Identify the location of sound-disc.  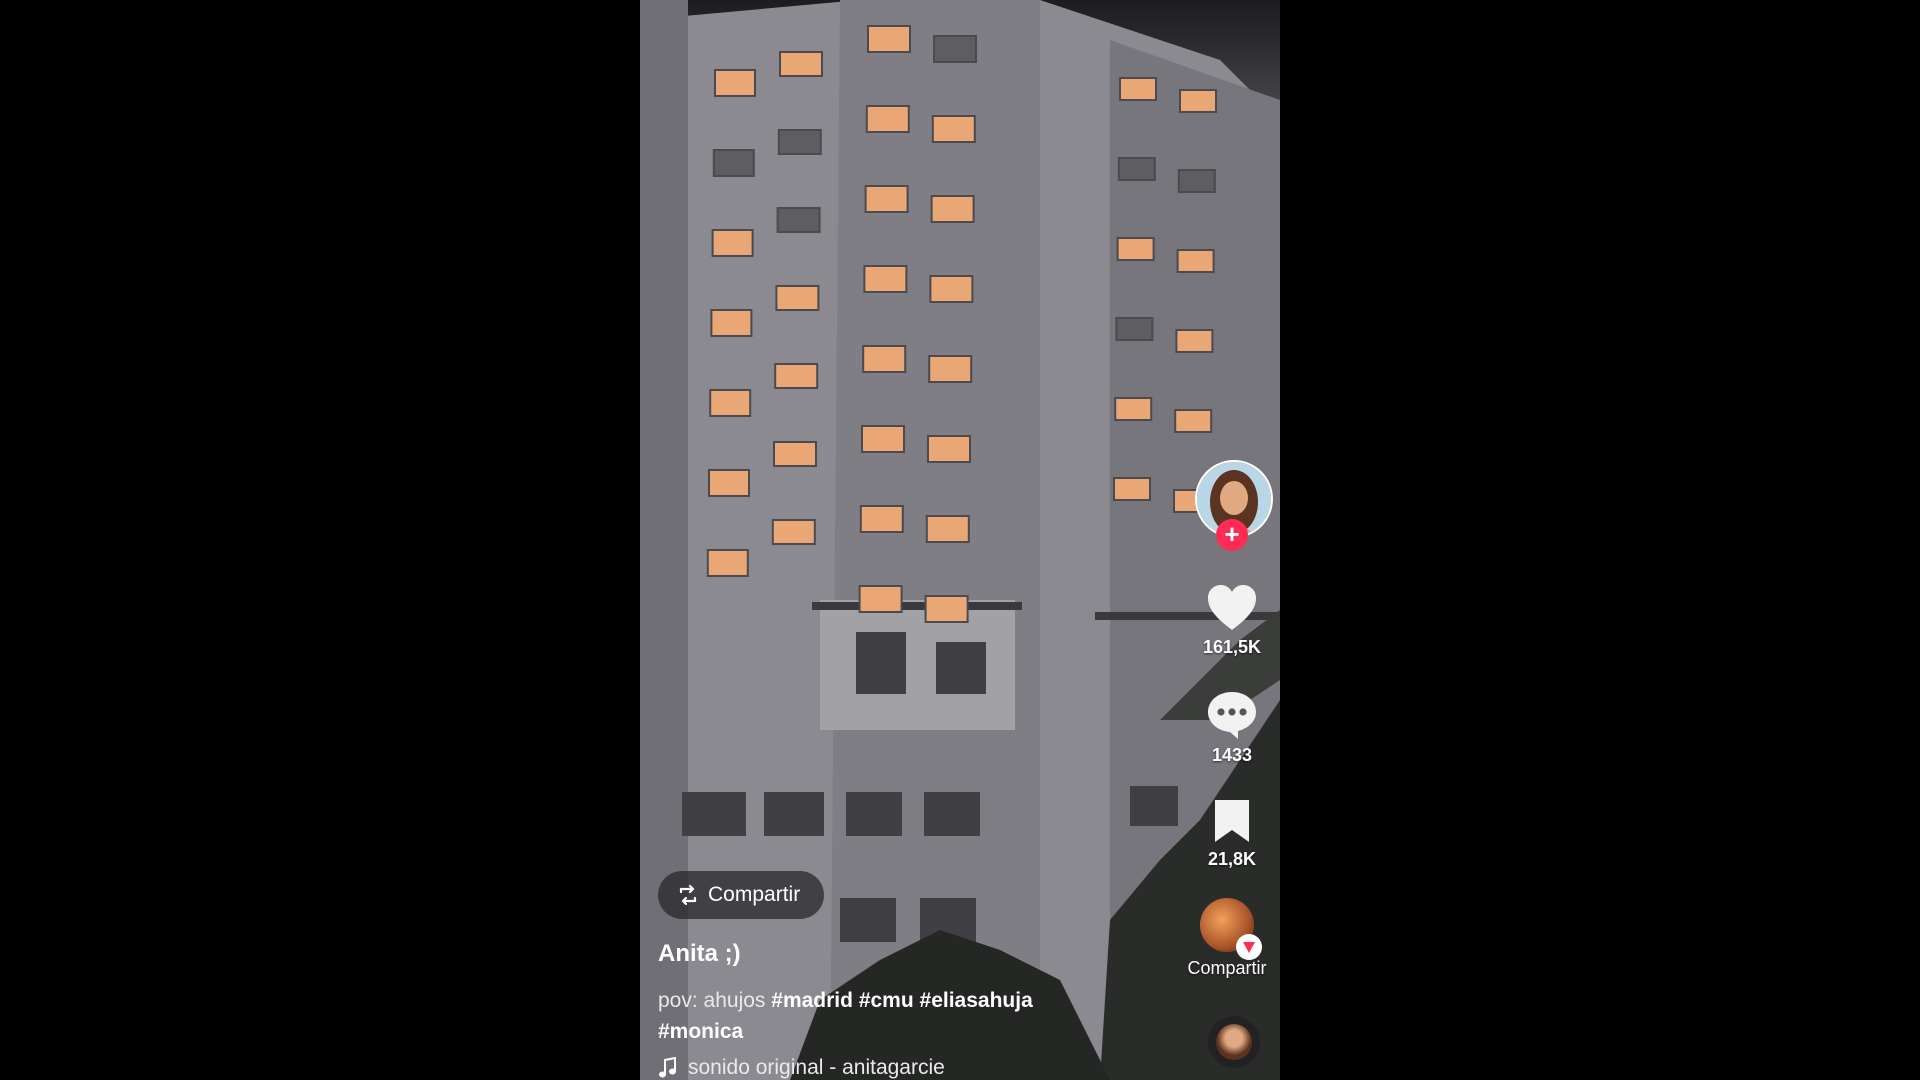
(1234, 1042).